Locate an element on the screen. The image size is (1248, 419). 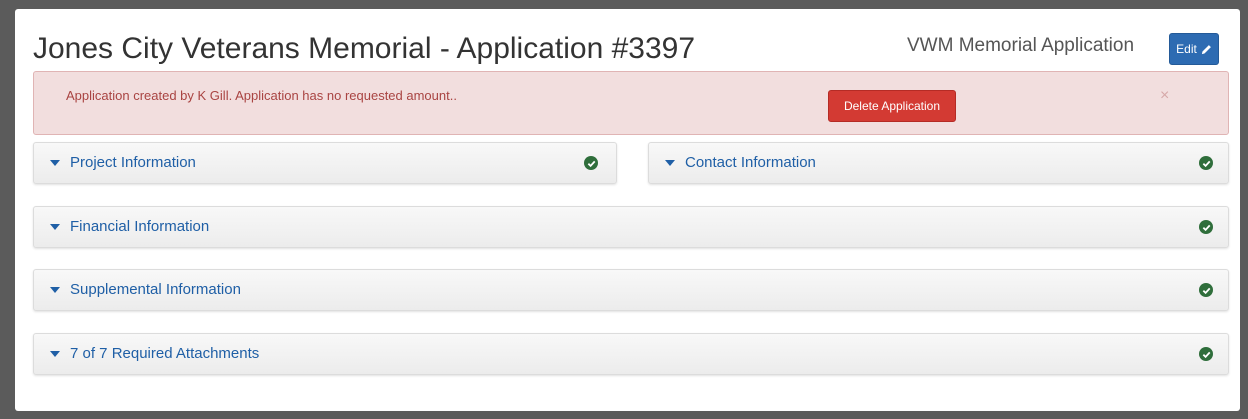
section-contact-information: Contact Information is located at coordinates (938, 163).